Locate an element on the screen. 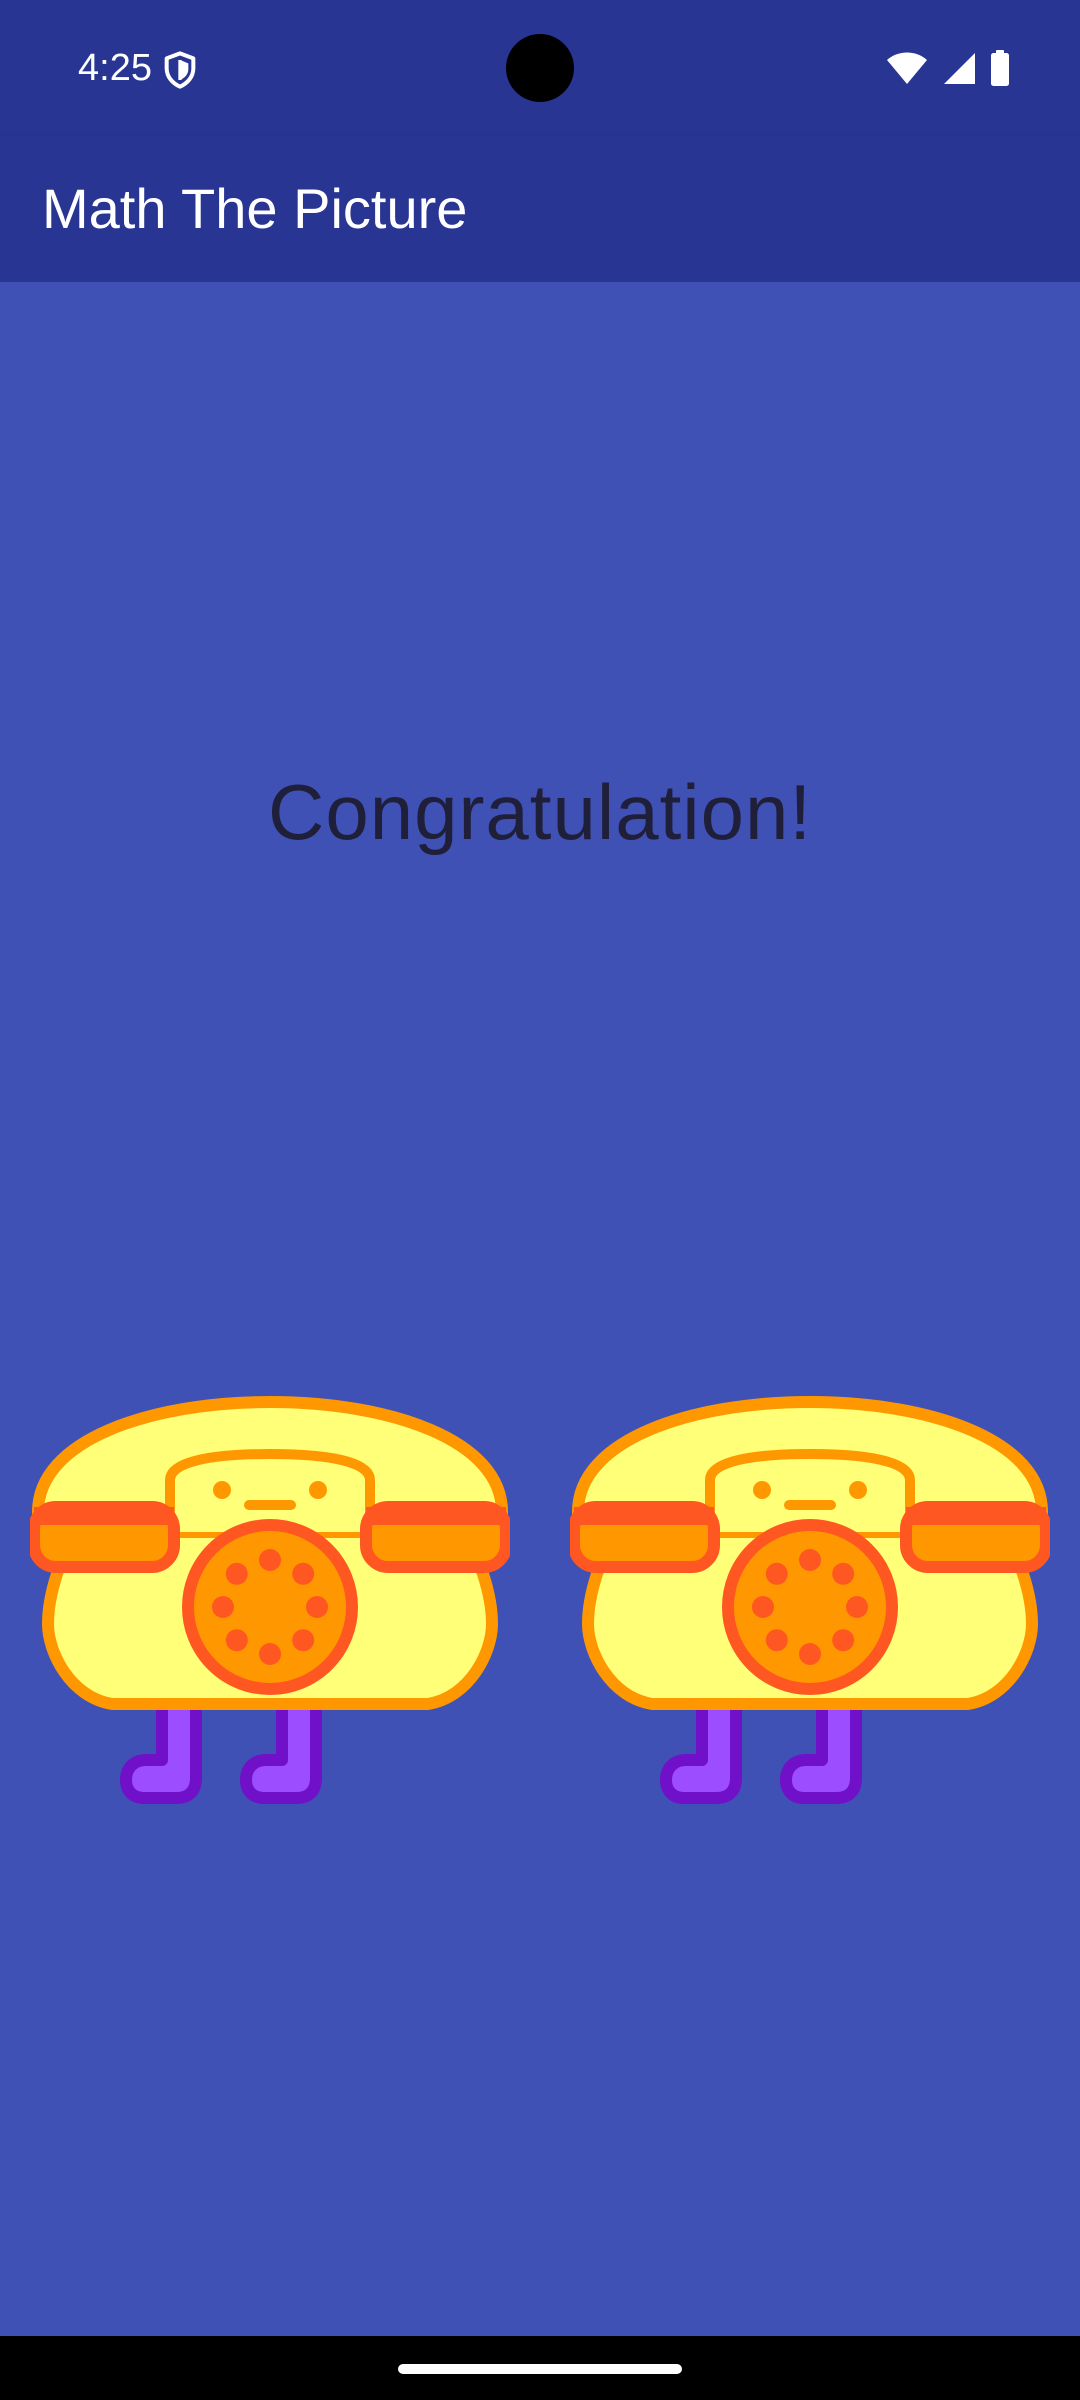  congratulation-message: Congratulation! is located at coordinates (539, 812).